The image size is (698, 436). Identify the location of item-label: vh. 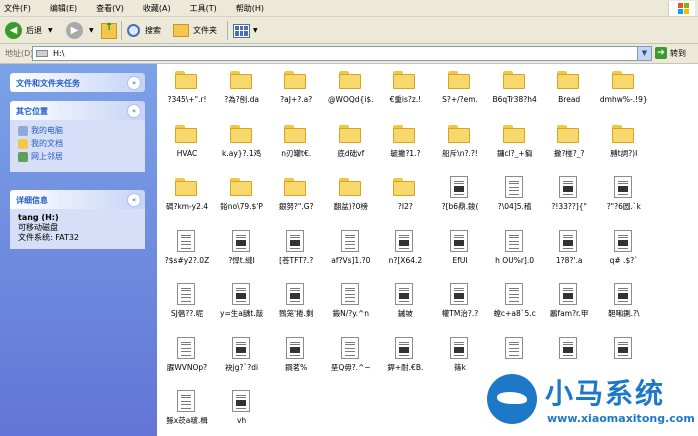
(241, 420).